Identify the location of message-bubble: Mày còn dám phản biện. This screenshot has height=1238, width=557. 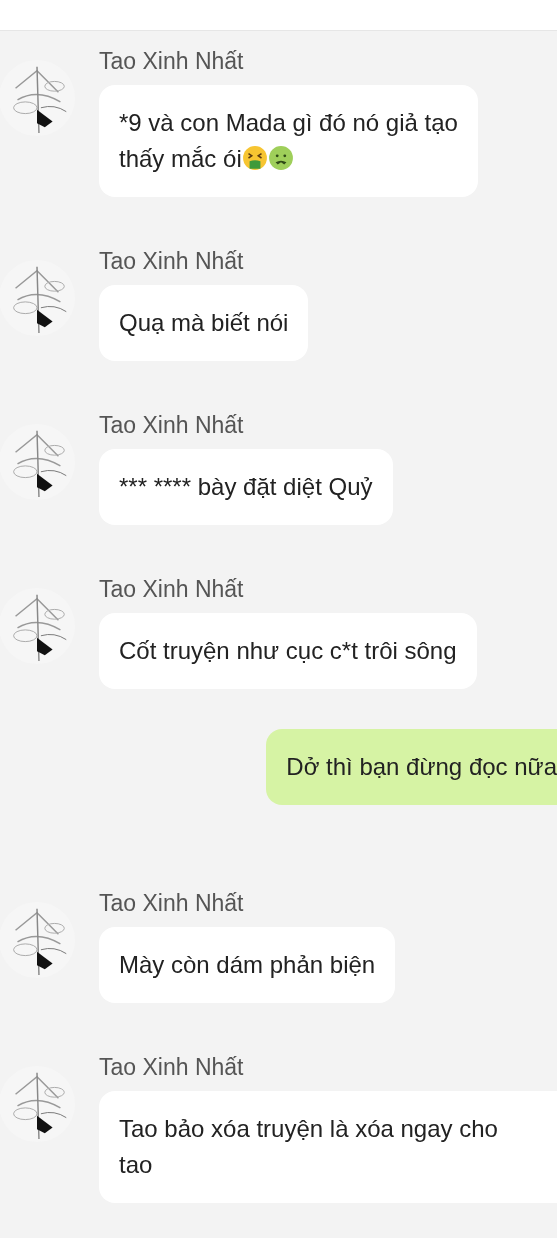
(247, 965).